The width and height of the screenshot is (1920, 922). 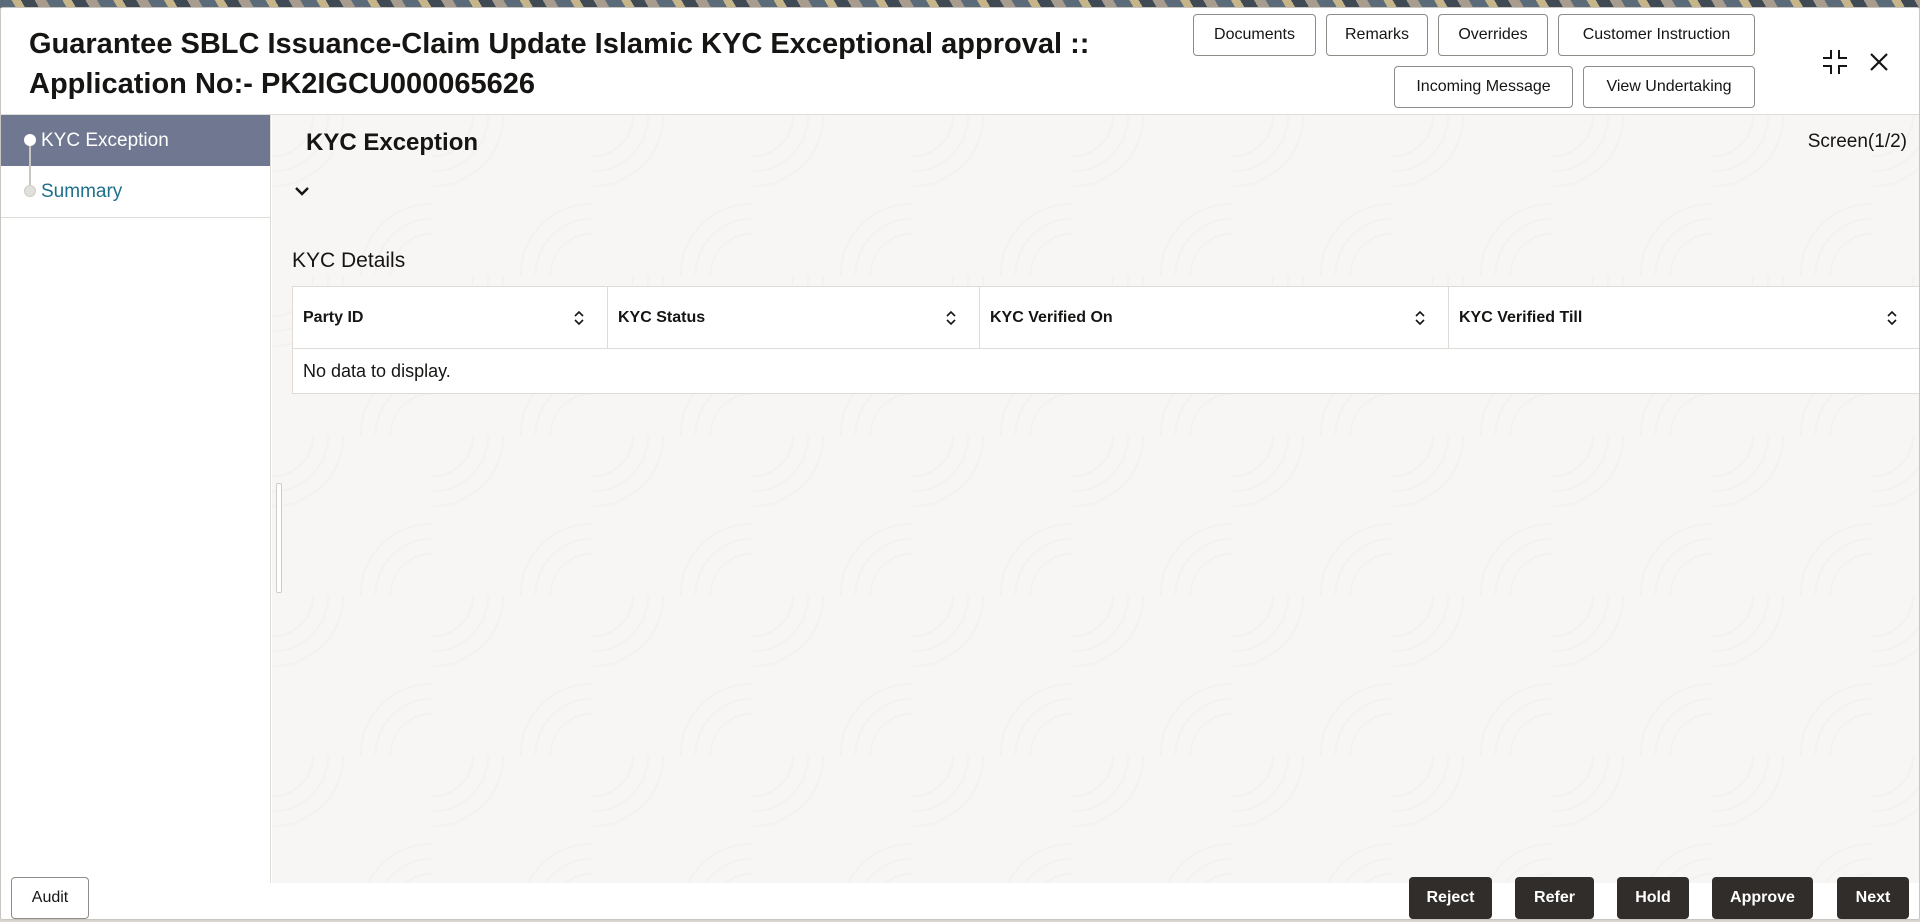 What do you see at coordinates (302, 191) in the screenshot?
I see `chevron-down-icon` at bounding box center [302, 191].